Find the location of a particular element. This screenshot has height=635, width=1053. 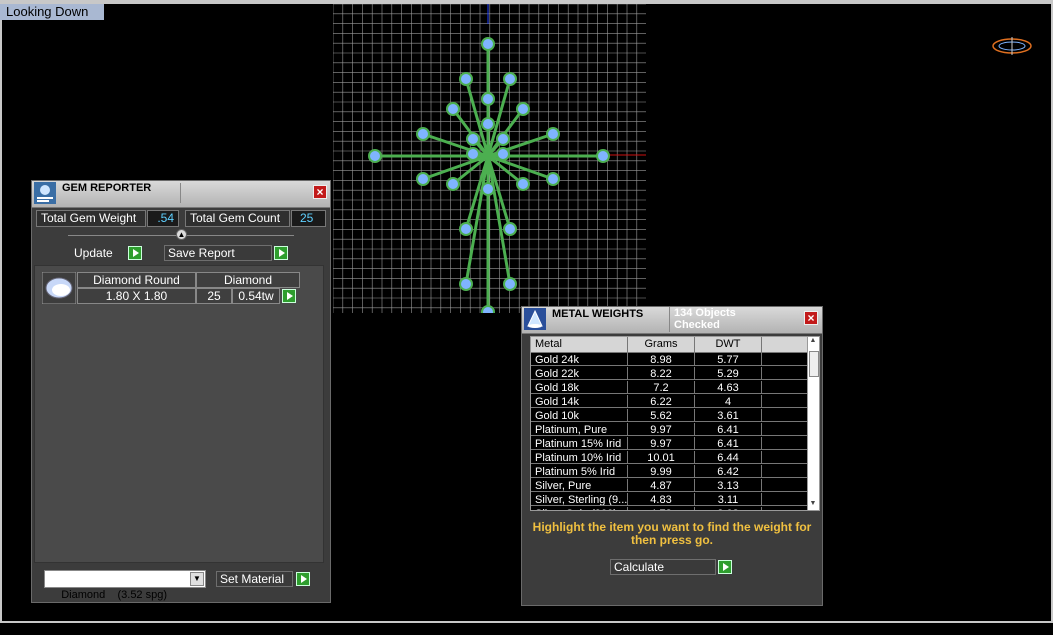

objects-checked-status: 134 Objects Checked is located at coordinates (725, 319).